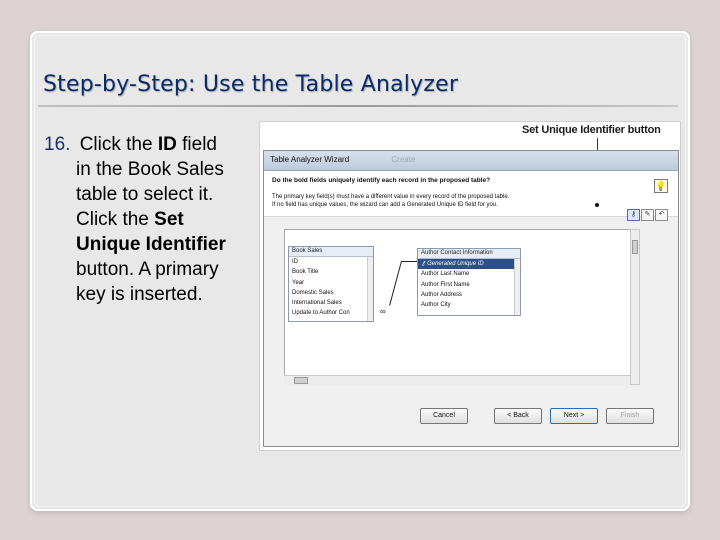 The image size is (720, 540). Describe the element at coordinates (444, 416) in the screenshot. I see `cancel-button: Cancel` at that location.